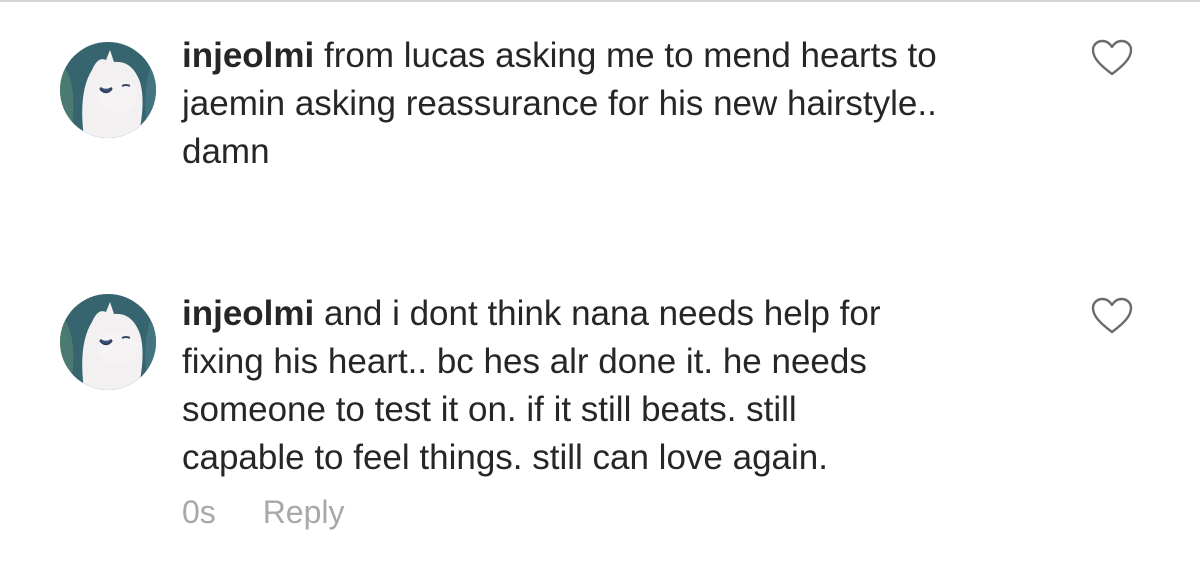  Describe the element at coordinates (304, 512) in the screenshot. I see `reply-button: Reply` at that location.